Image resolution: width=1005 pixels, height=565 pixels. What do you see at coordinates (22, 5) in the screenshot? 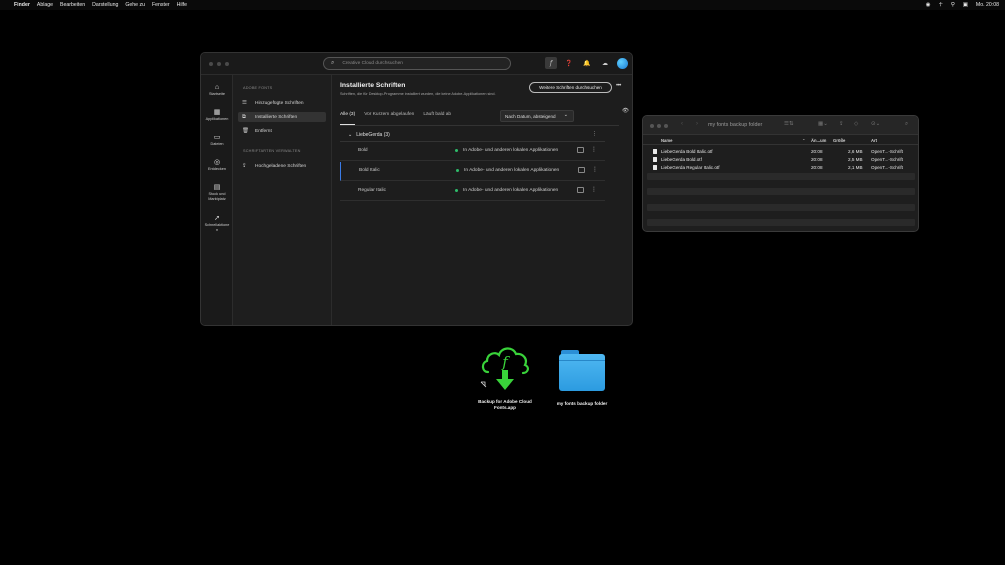
I see `menu-finder: Finder` at bounding box center [22, 5].